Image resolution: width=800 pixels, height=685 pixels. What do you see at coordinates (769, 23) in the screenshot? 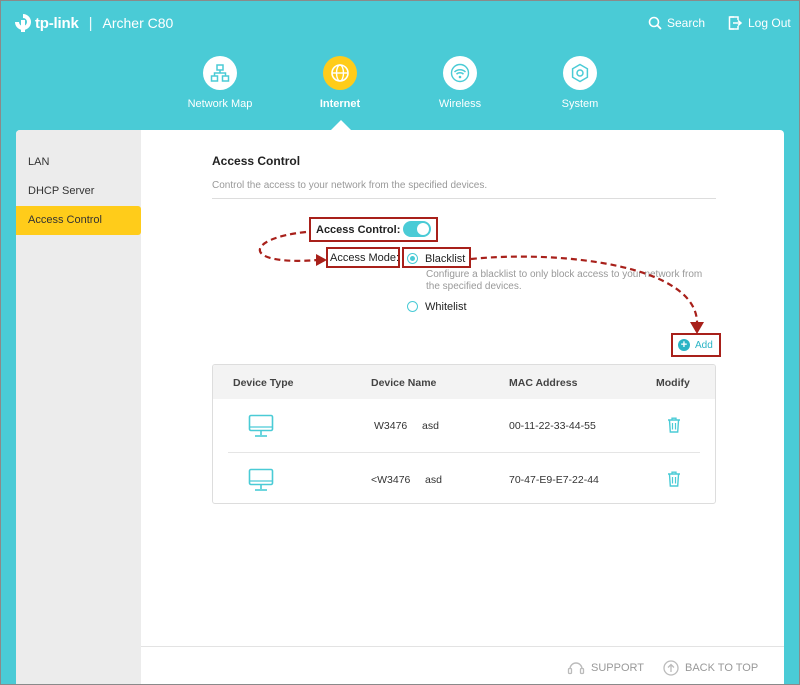
I see `logout-label: Log Out` at bounding box center [769, 23].